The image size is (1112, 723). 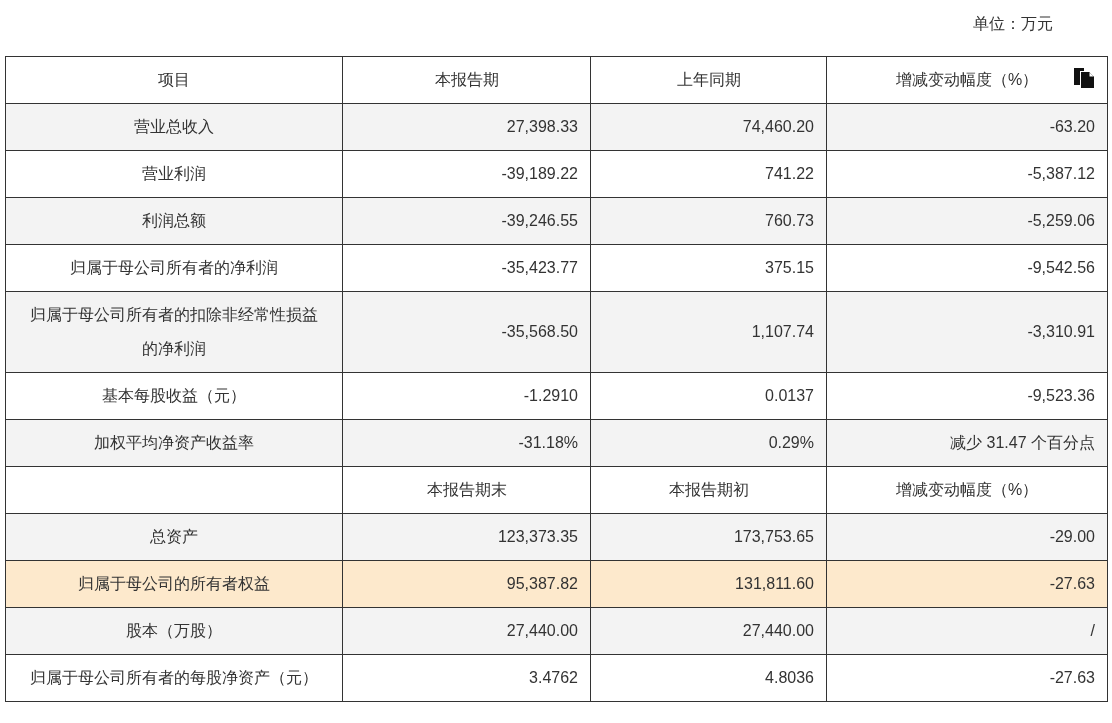 I want to click on row-label: 归属于母公司的所有者权益, so click(x=174, y=583).